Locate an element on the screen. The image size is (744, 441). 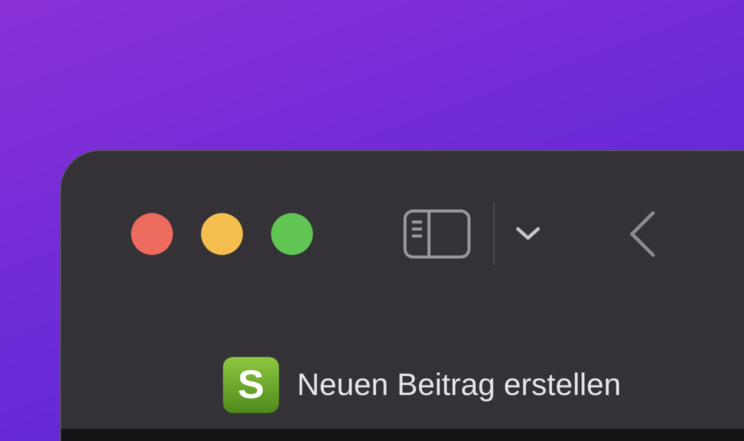
favicon: S is located at coordinates (251, 385).